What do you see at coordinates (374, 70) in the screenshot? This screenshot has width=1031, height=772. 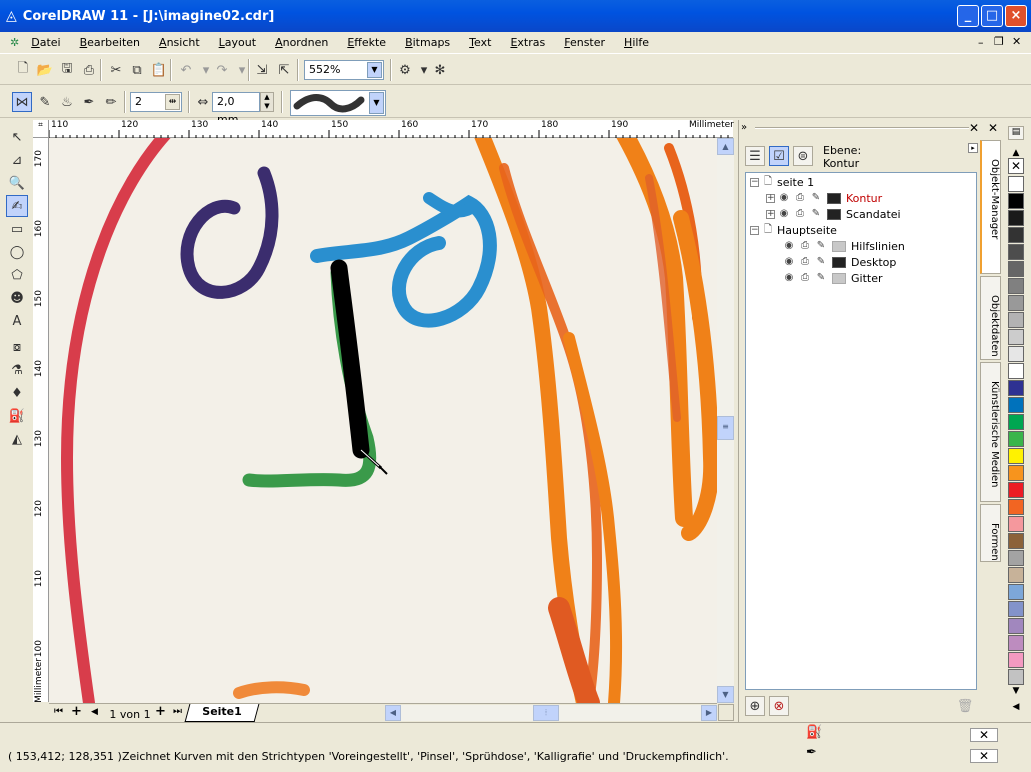 I see `chevron-down-icon: ▼` at bounding box center [374, 70].